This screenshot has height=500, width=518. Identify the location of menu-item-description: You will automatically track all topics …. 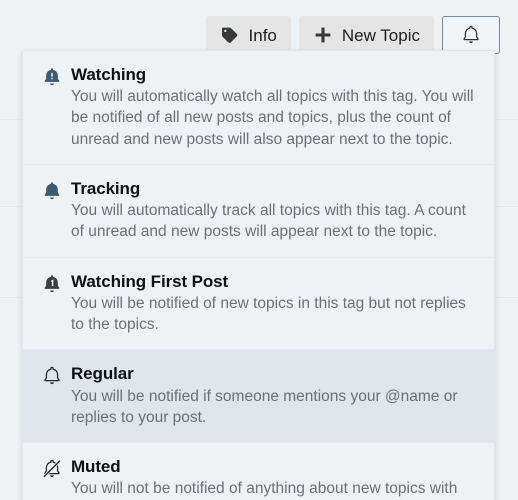
(268, 221).